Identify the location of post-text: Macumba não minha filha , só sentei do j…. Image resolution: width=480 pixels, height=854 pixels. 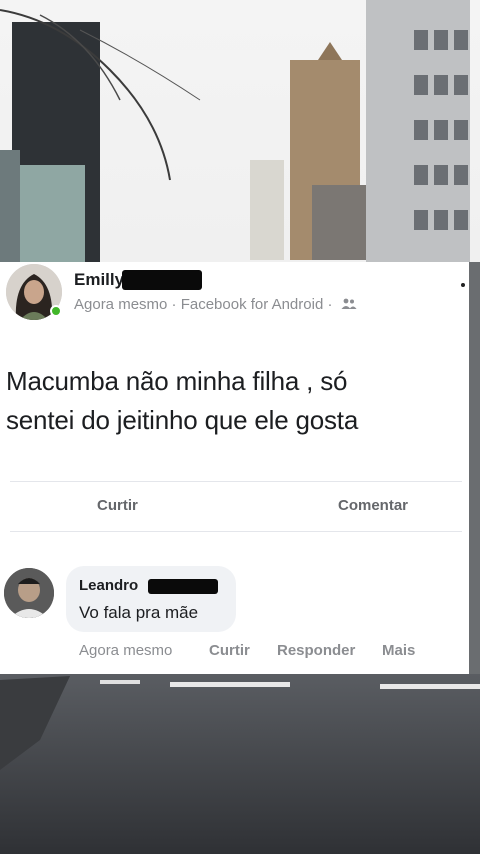
(237, 401).